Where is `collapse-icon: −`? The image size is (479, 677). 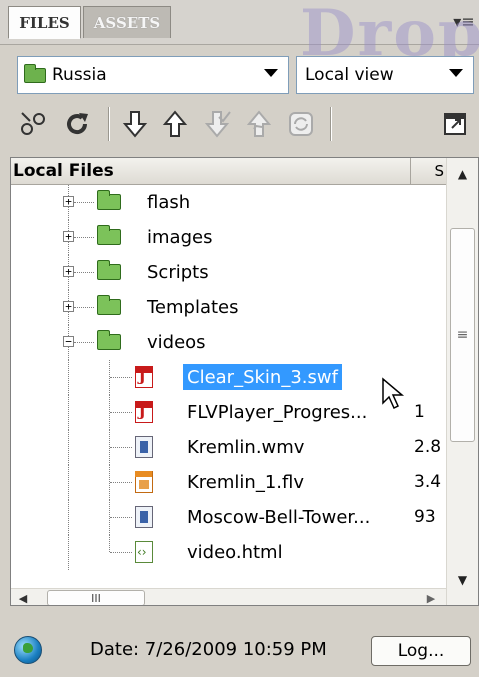
collapse-icon: − is located at coordinates (68, 341).